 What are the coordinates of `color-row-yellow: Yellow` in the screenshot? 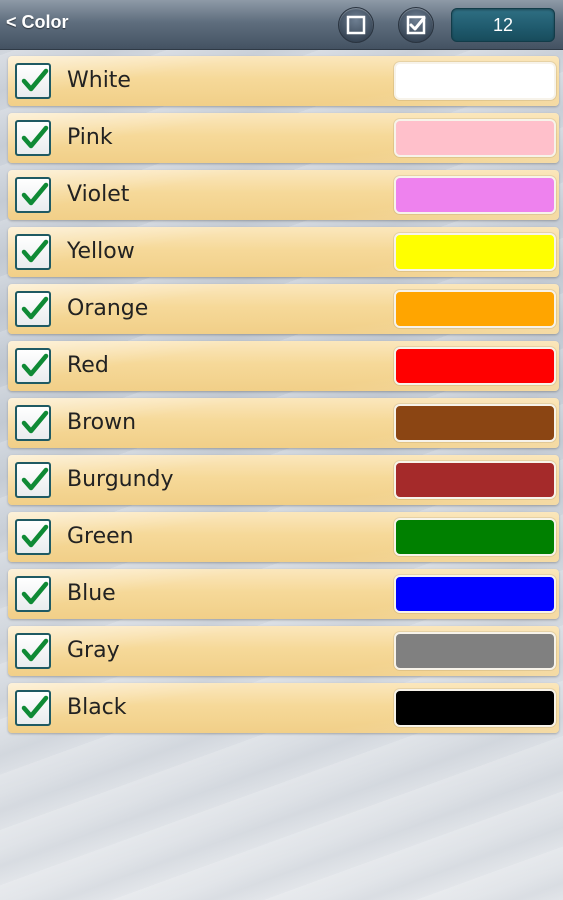 It's located at (283, 252).